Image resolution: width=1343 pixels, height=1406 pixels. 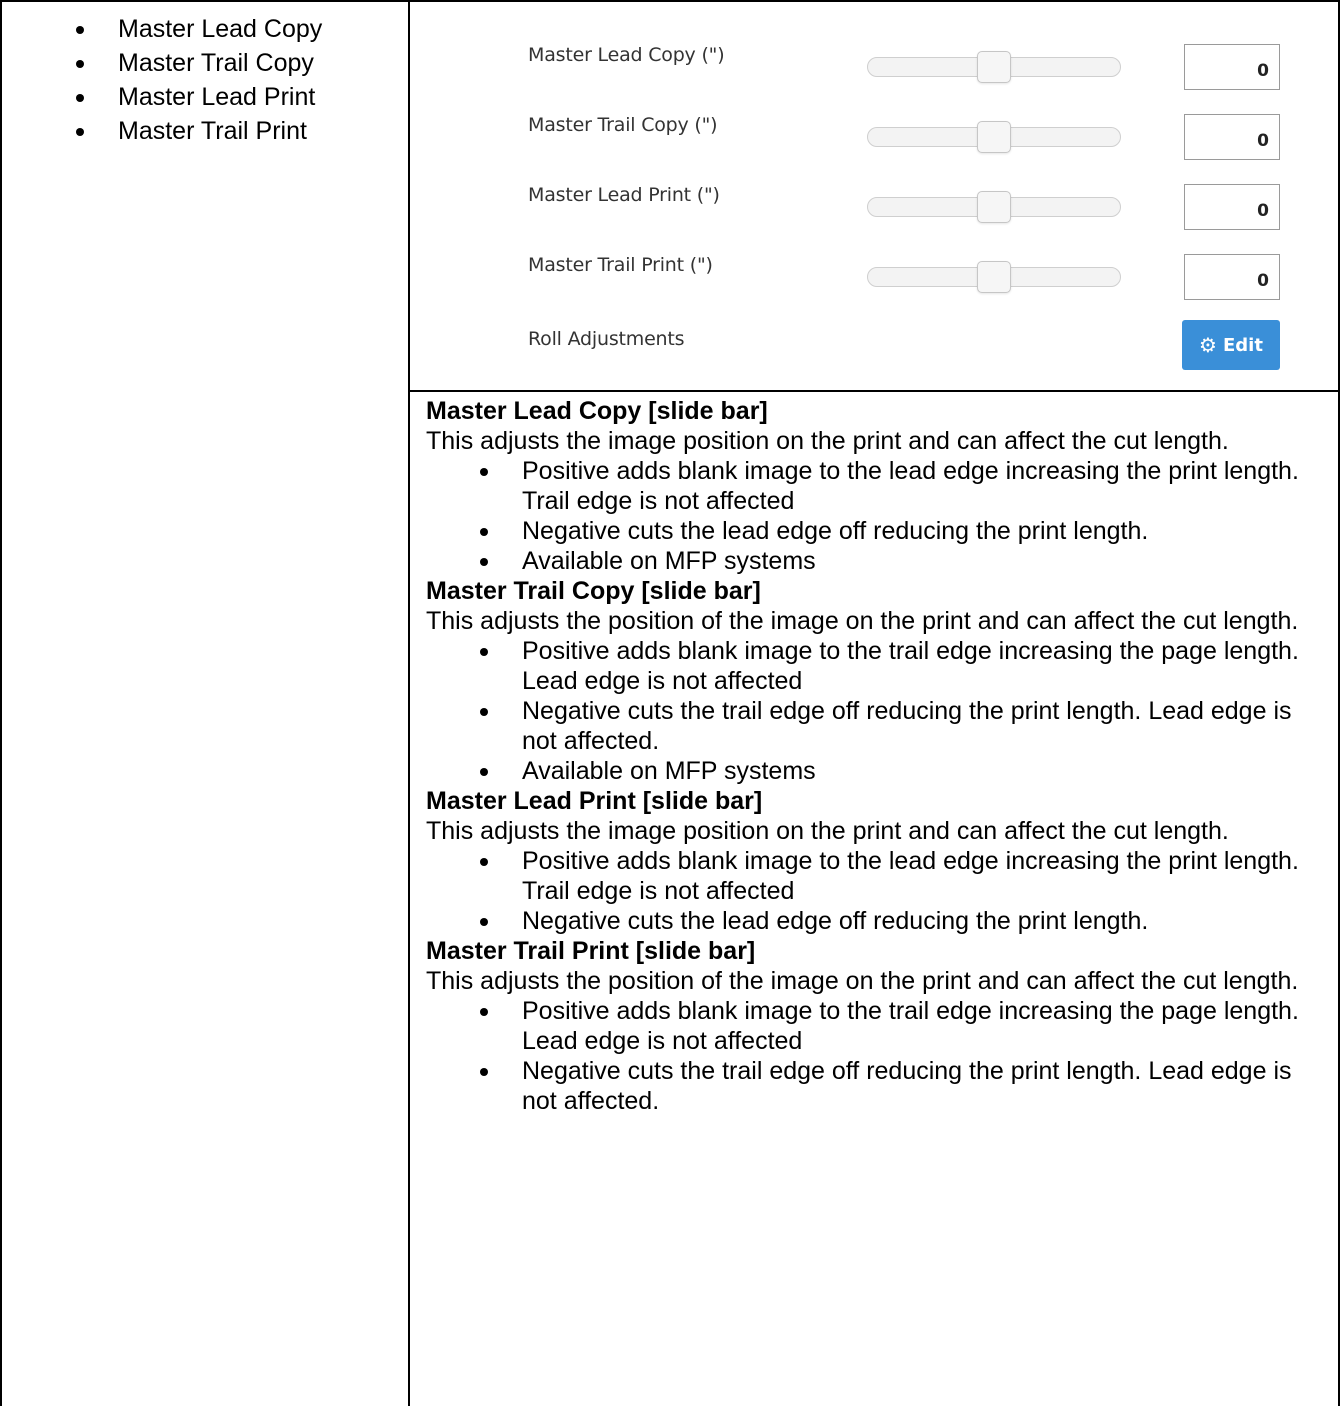 I want to click on master-lead-print-input: 0, so click(x=1232, y=207).